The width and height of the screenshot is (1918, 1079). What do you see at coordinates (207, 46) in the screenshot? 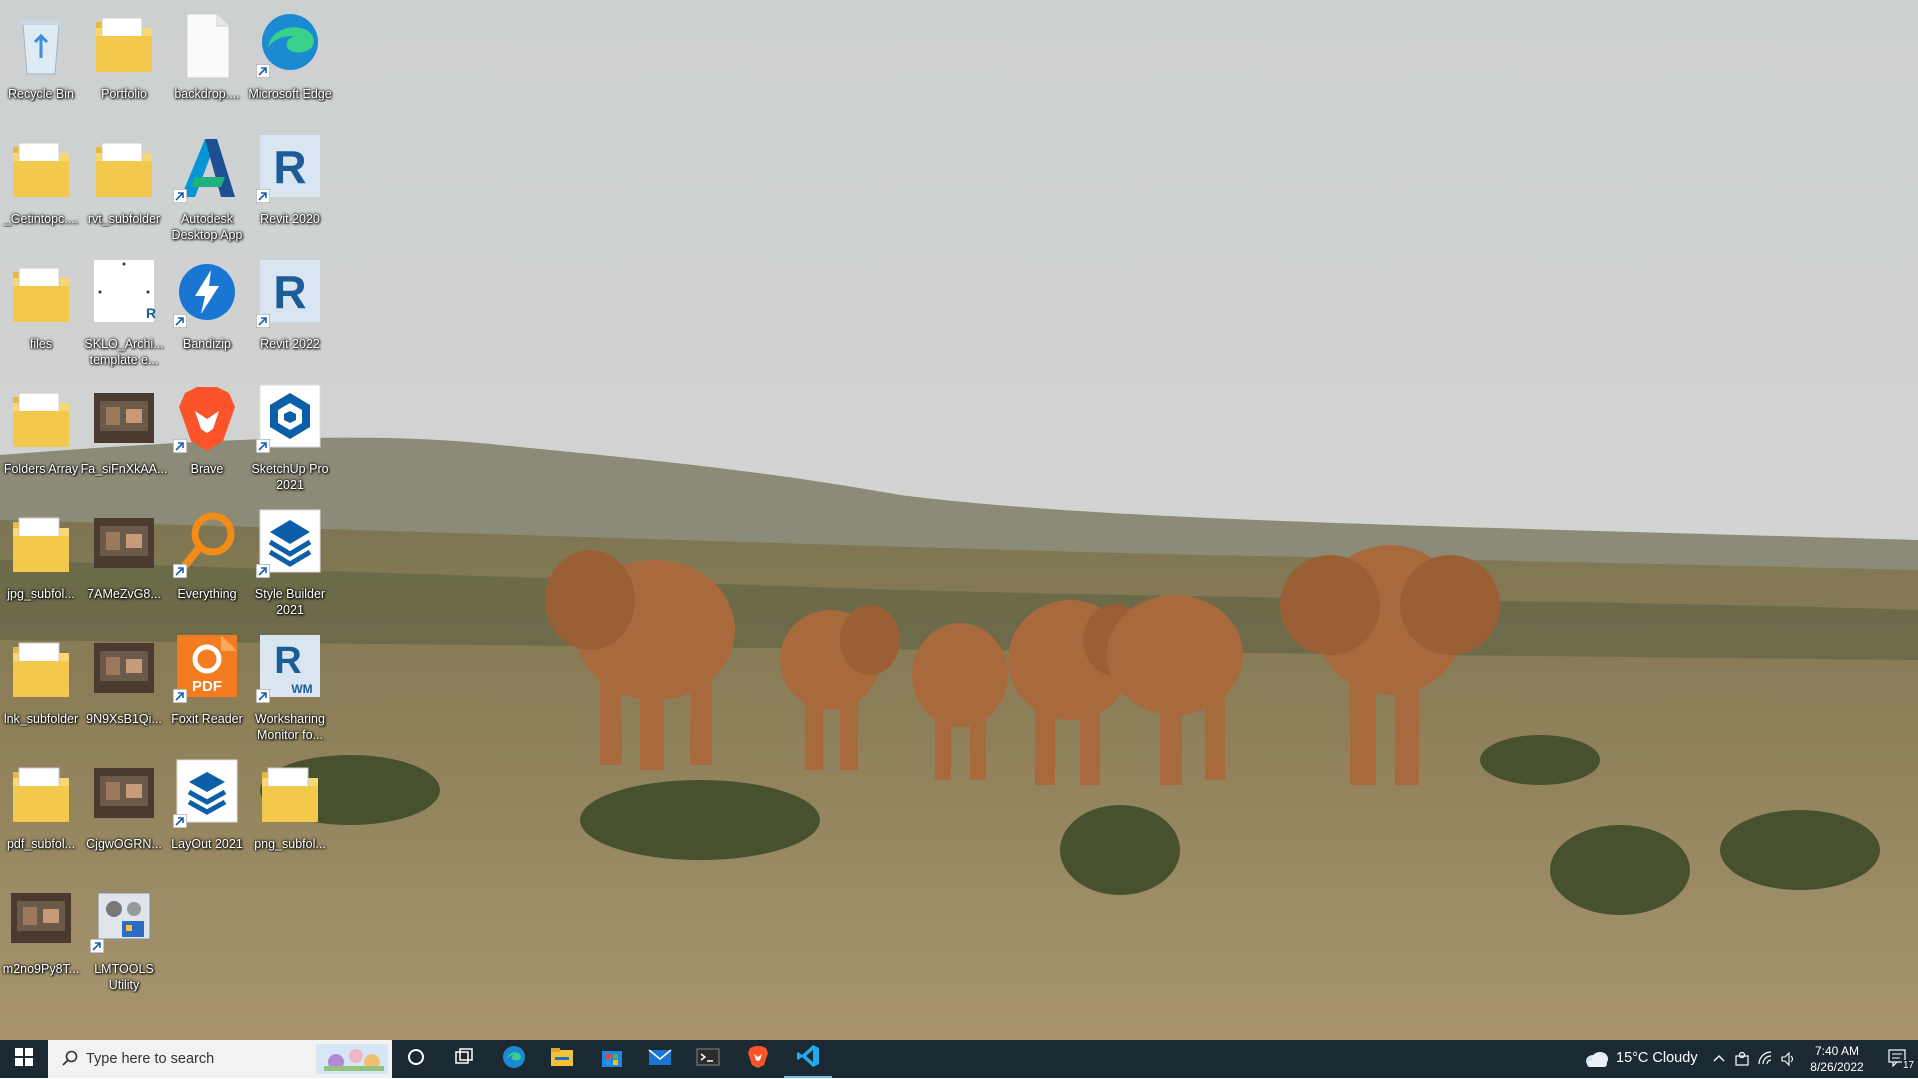
I see `file-icon` at bounding box center [207, 46].